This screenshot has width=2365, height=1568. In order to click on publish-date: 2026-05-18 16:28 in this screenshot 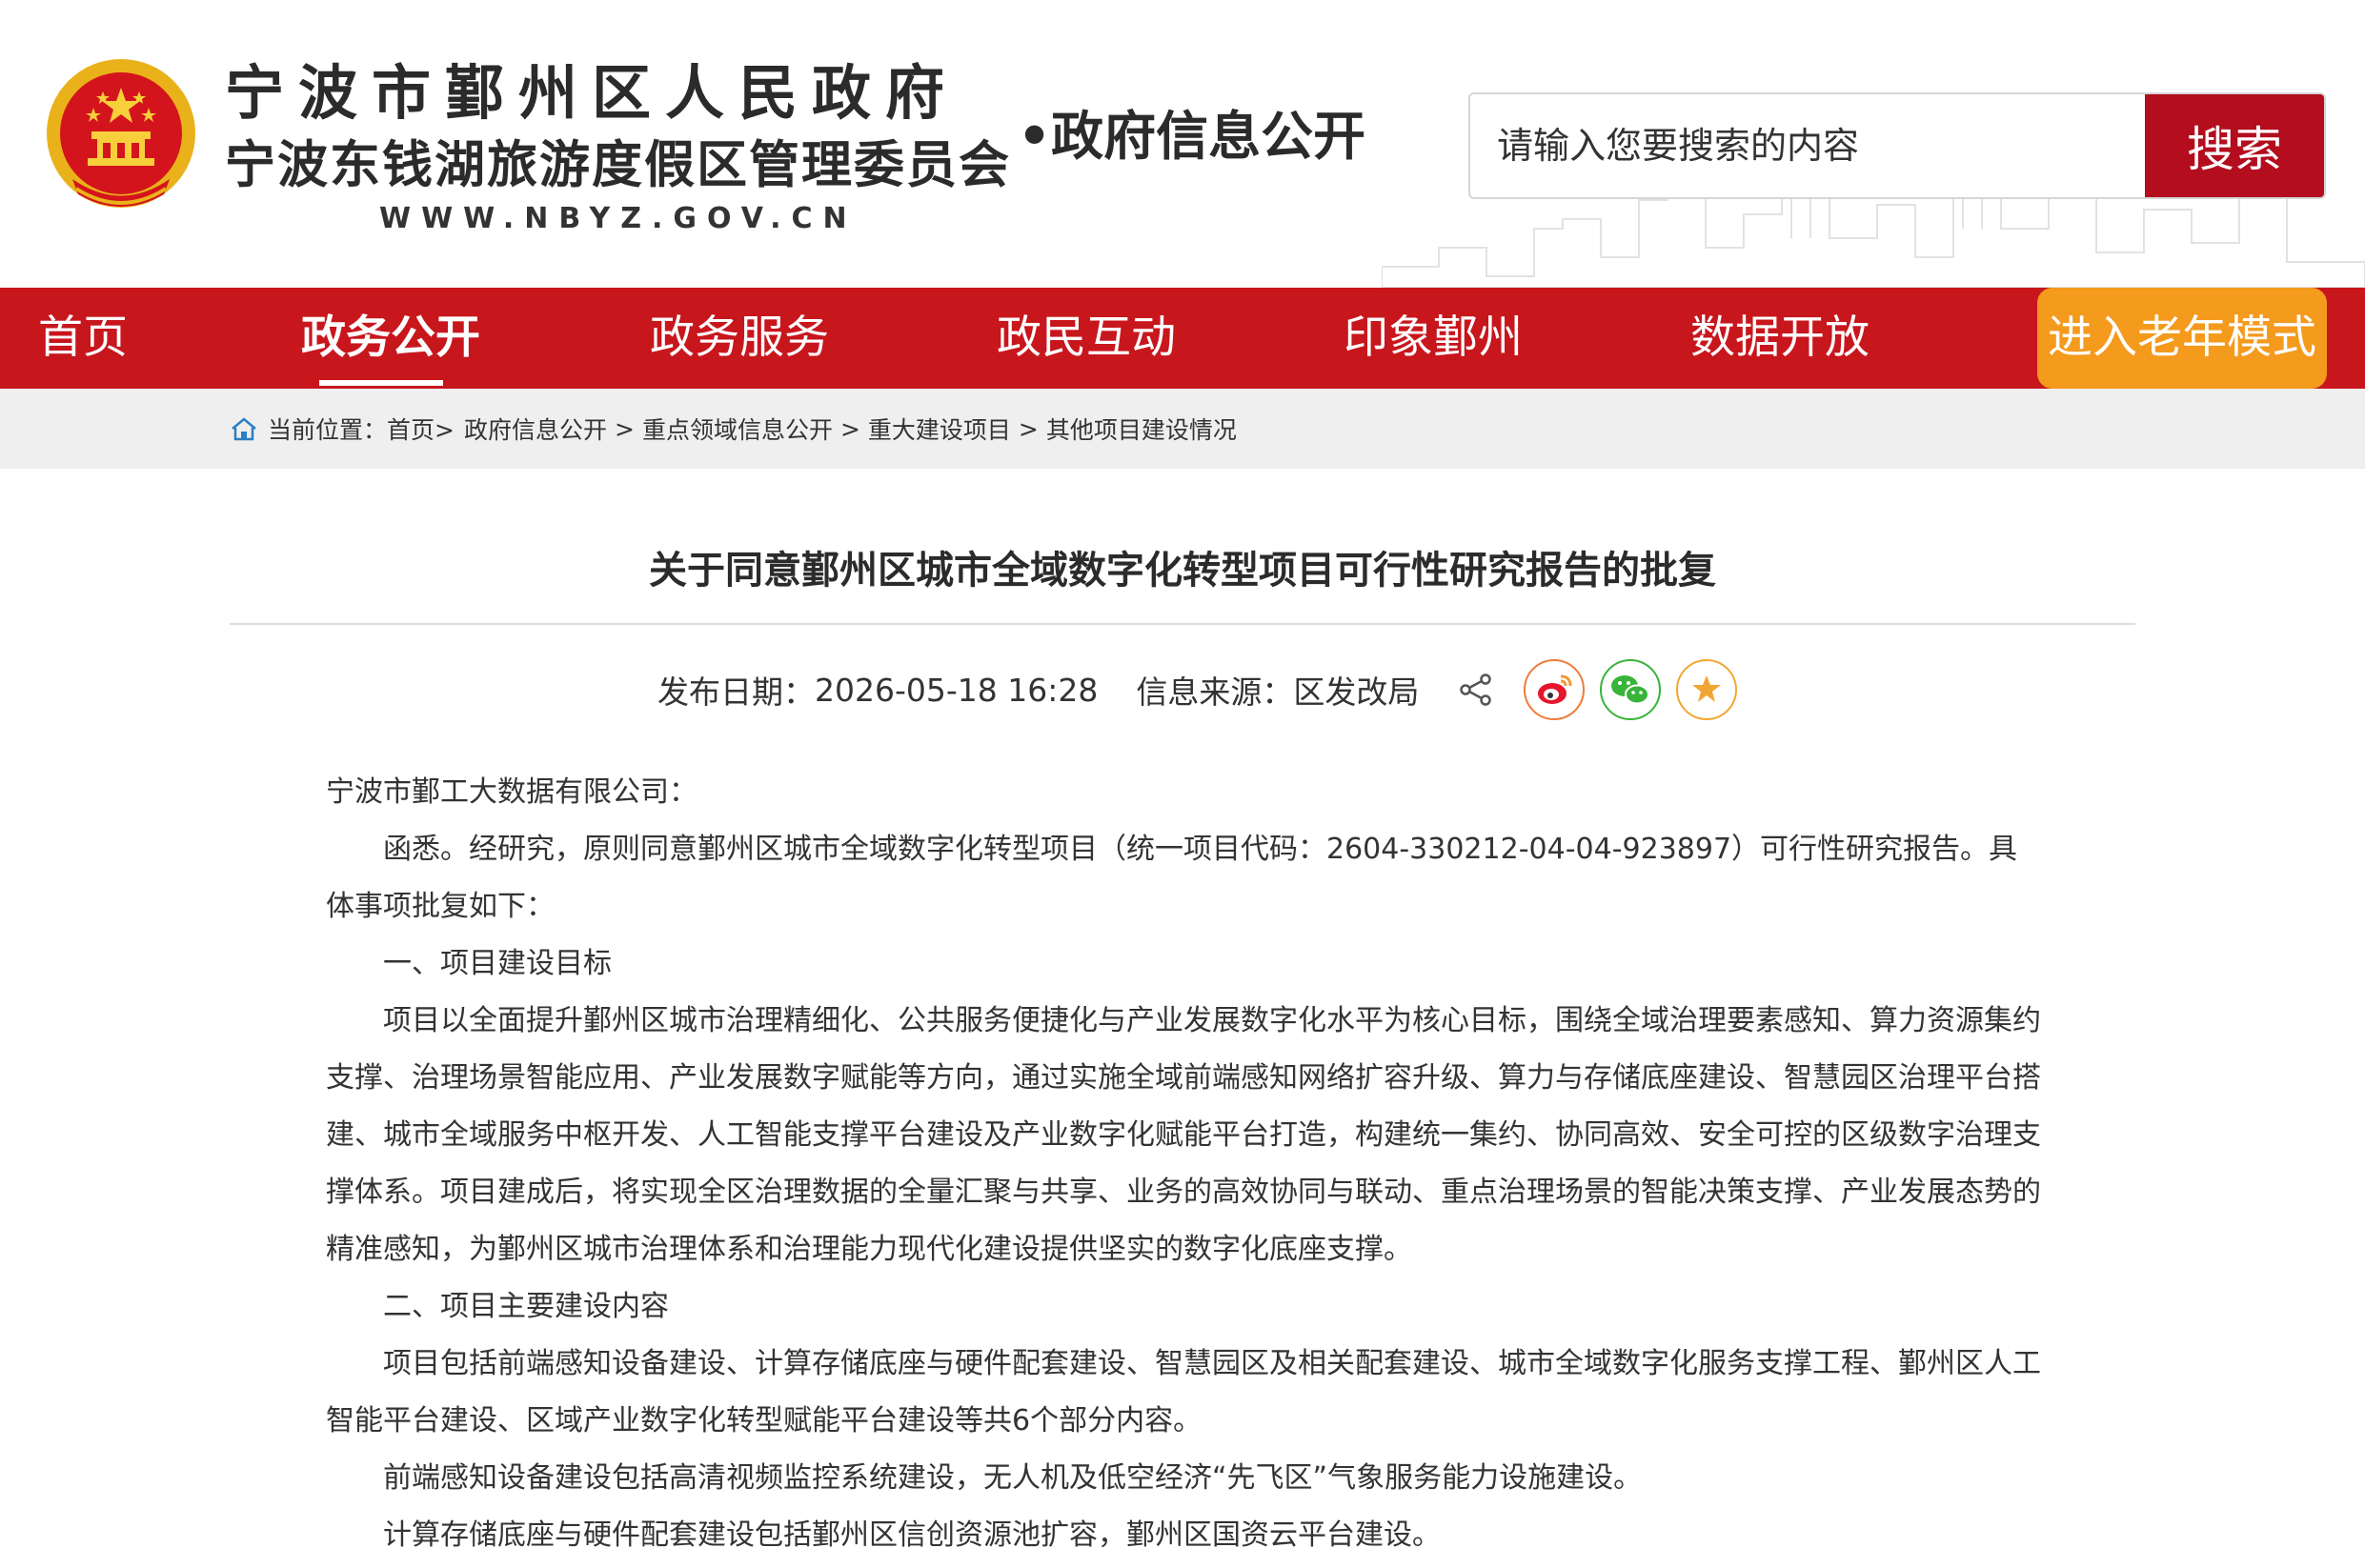, I will do `click(957, 690)`.